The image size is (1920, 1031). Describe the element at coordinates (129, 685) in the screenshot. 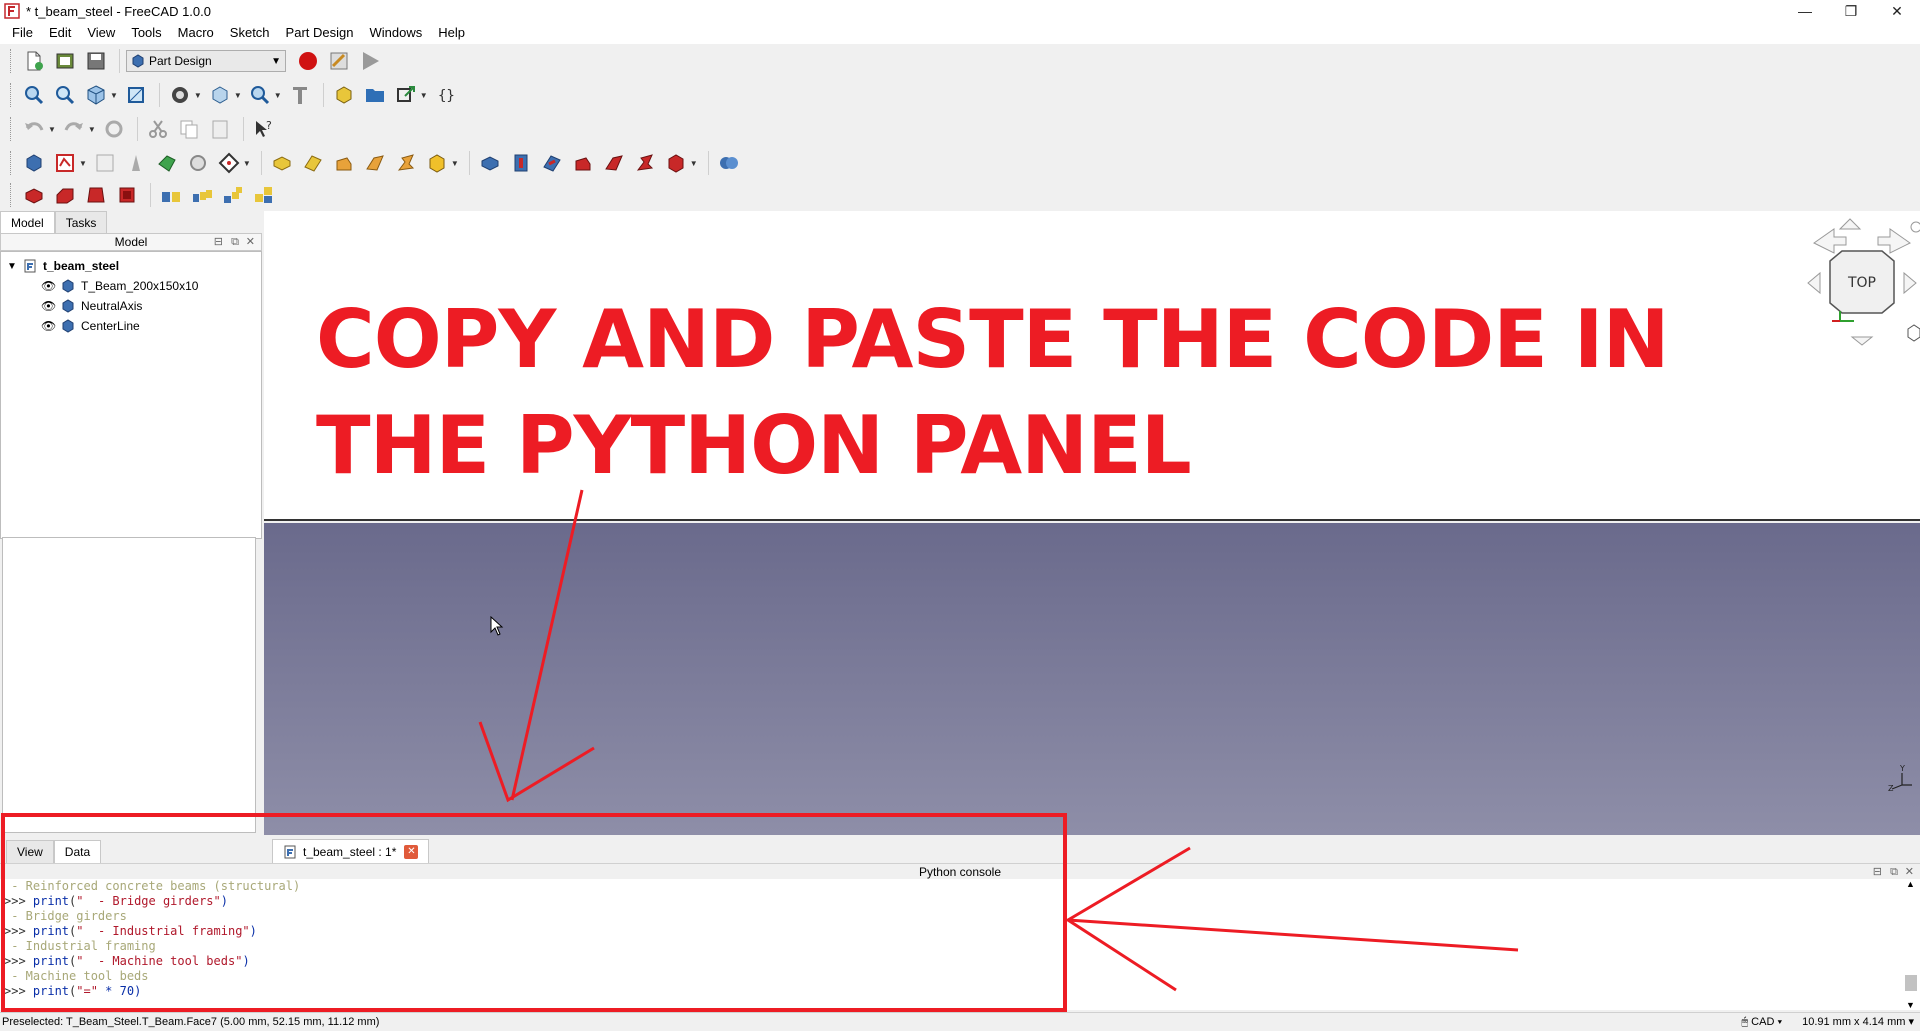

I see `property-view` at that location.